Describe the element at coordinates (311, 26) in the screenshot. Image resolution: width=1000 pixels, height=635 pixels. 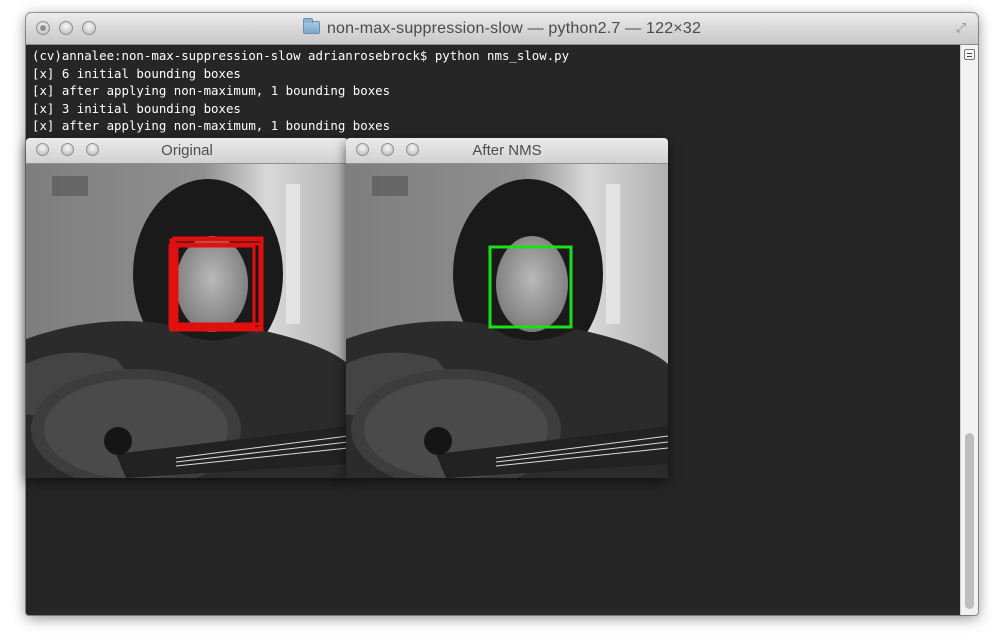
I see `folder-icon` at that location.